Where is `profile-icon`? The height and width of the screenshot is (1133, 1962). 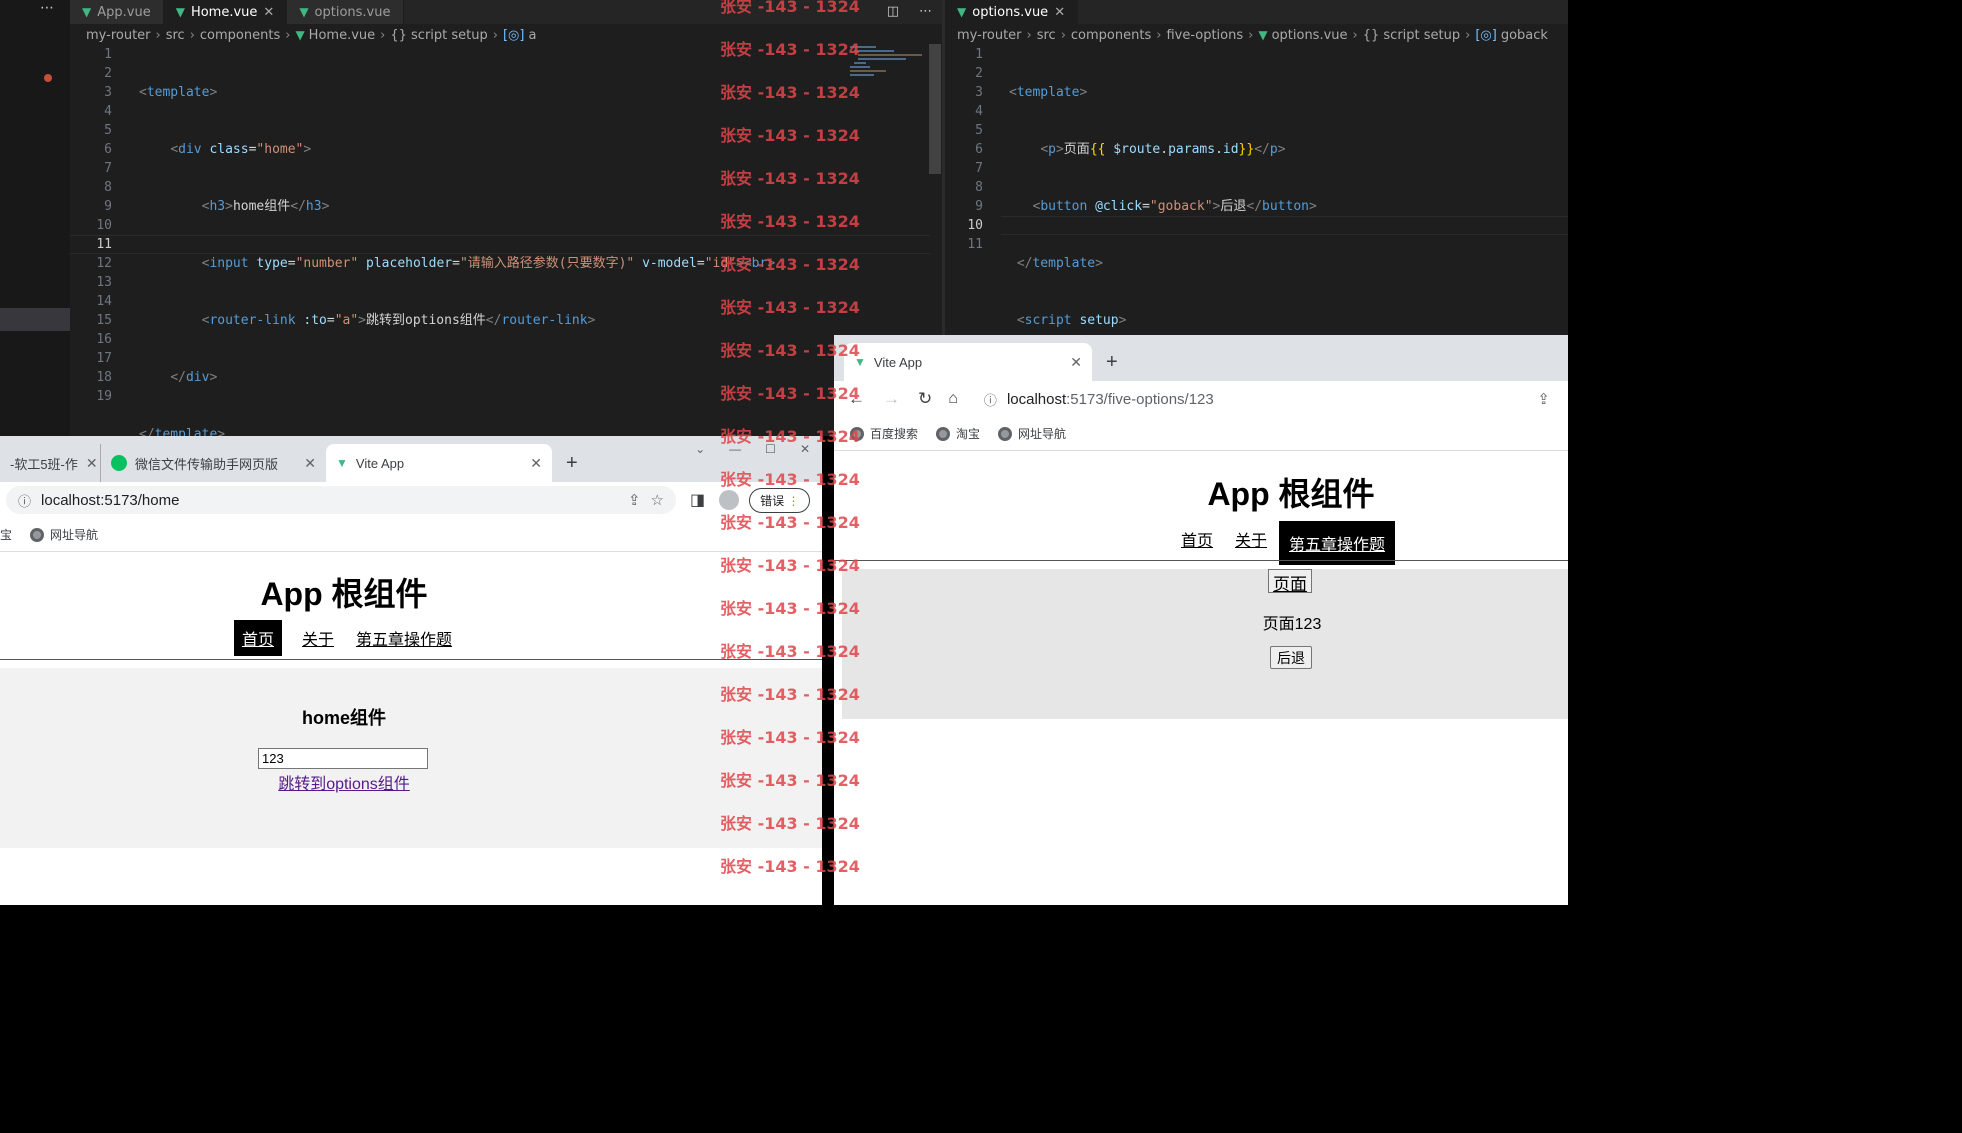 profile-icon is located at coordinates (729, 500).